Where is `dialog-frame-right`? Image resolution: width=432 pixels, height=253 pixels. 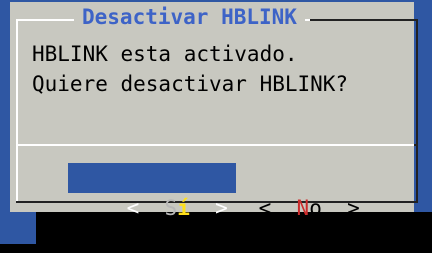
dialog-frame-right is located at coordinates (417, 111).